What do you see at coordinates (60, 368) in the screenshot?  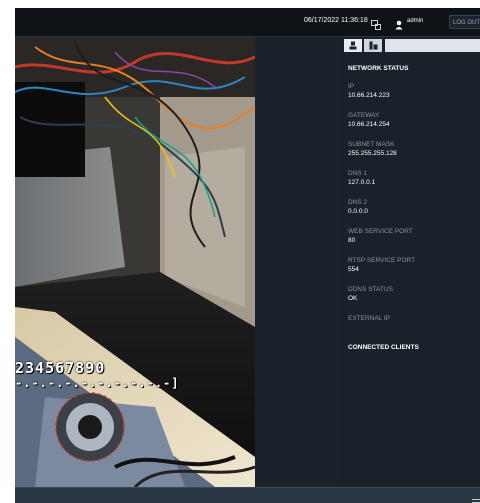 I see `osd-overlay-digits: 234567890` at bounding box center [60, 368].